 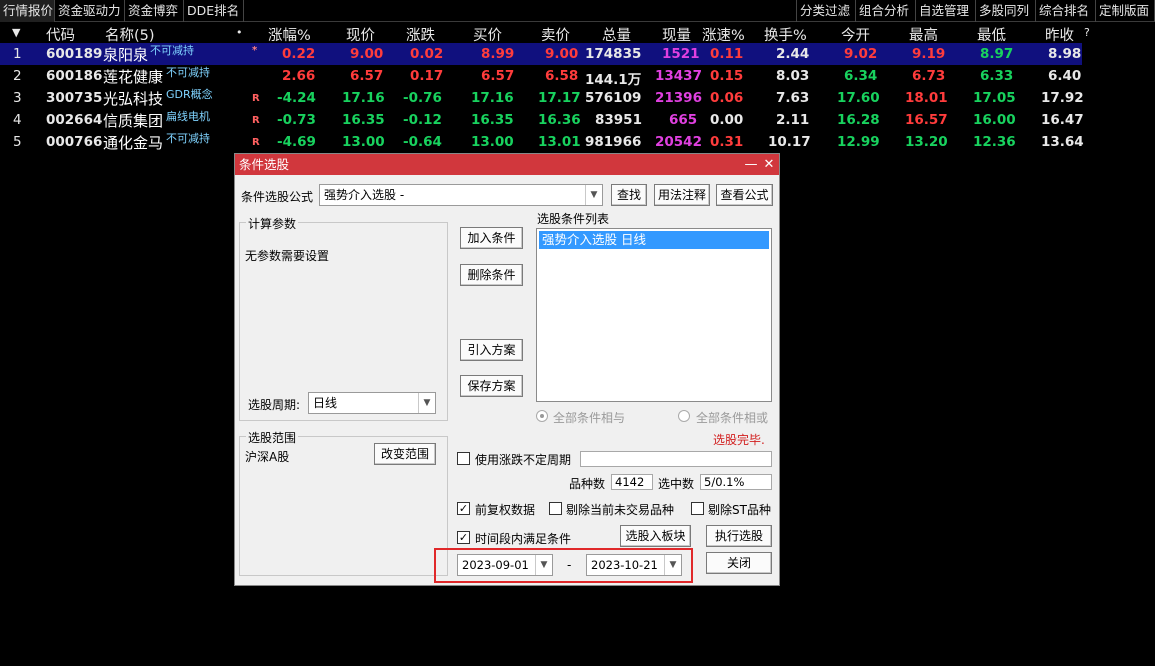 I want to click on tab-quotes: 行情报价, so click(x=27, y=11).